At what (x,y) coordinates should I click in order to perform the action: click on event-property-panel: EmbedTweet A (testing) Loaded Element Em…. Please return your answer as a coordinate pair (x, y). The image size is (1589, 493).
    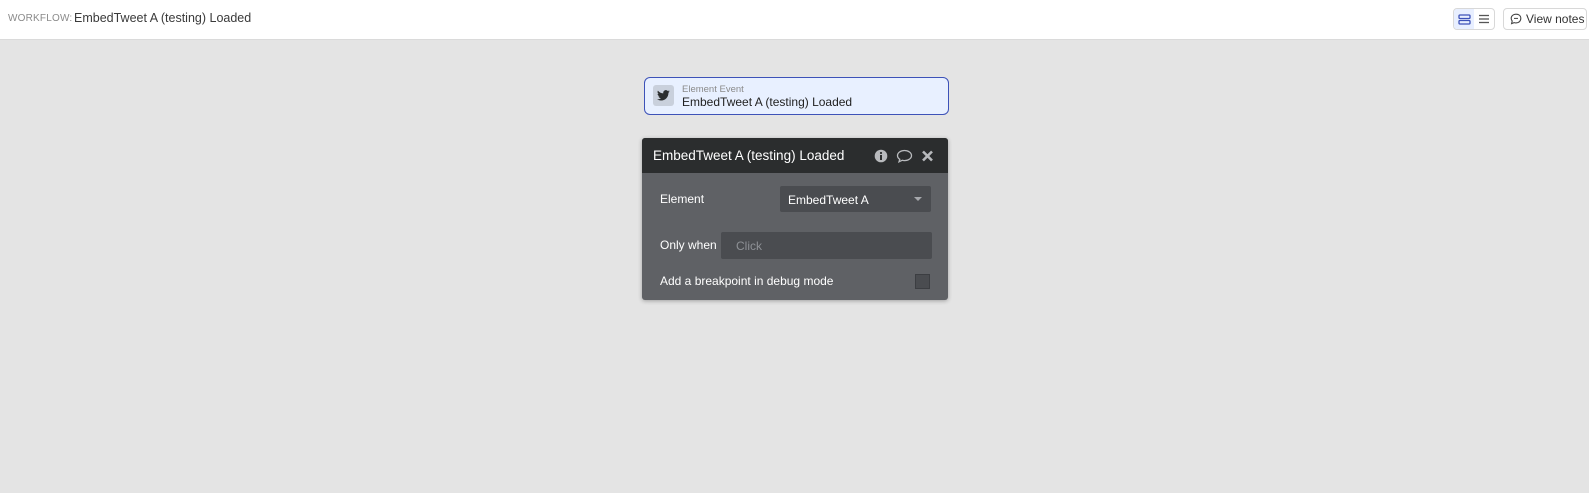
    Looking at the image, I should click on (795, 219).